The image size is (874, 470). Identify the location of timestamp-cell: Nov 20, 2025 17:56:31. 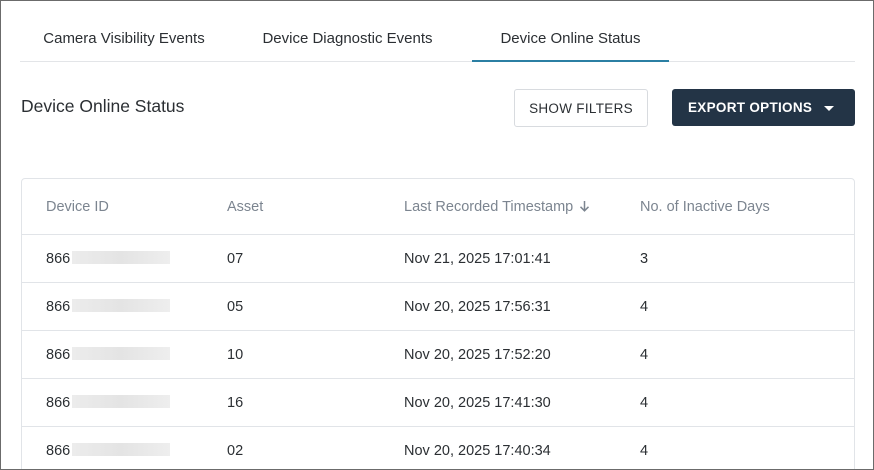
(477, 307).